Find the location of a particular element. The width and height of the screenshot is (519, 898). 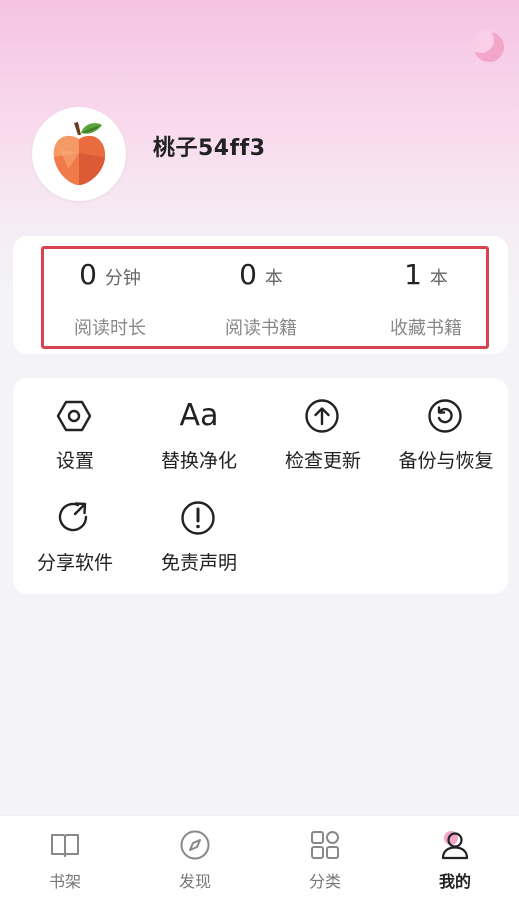

tab-bookshelf: 书架 is located at coordinates (65, 857).